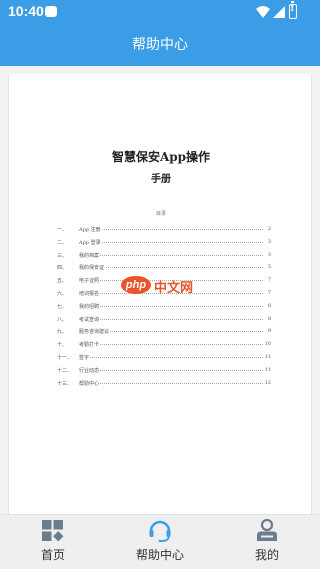  What do you see at coordinates (90, 255) in the screenshot?
I see `toc-item-label: 我的档案` at bounding box center [90, 255].